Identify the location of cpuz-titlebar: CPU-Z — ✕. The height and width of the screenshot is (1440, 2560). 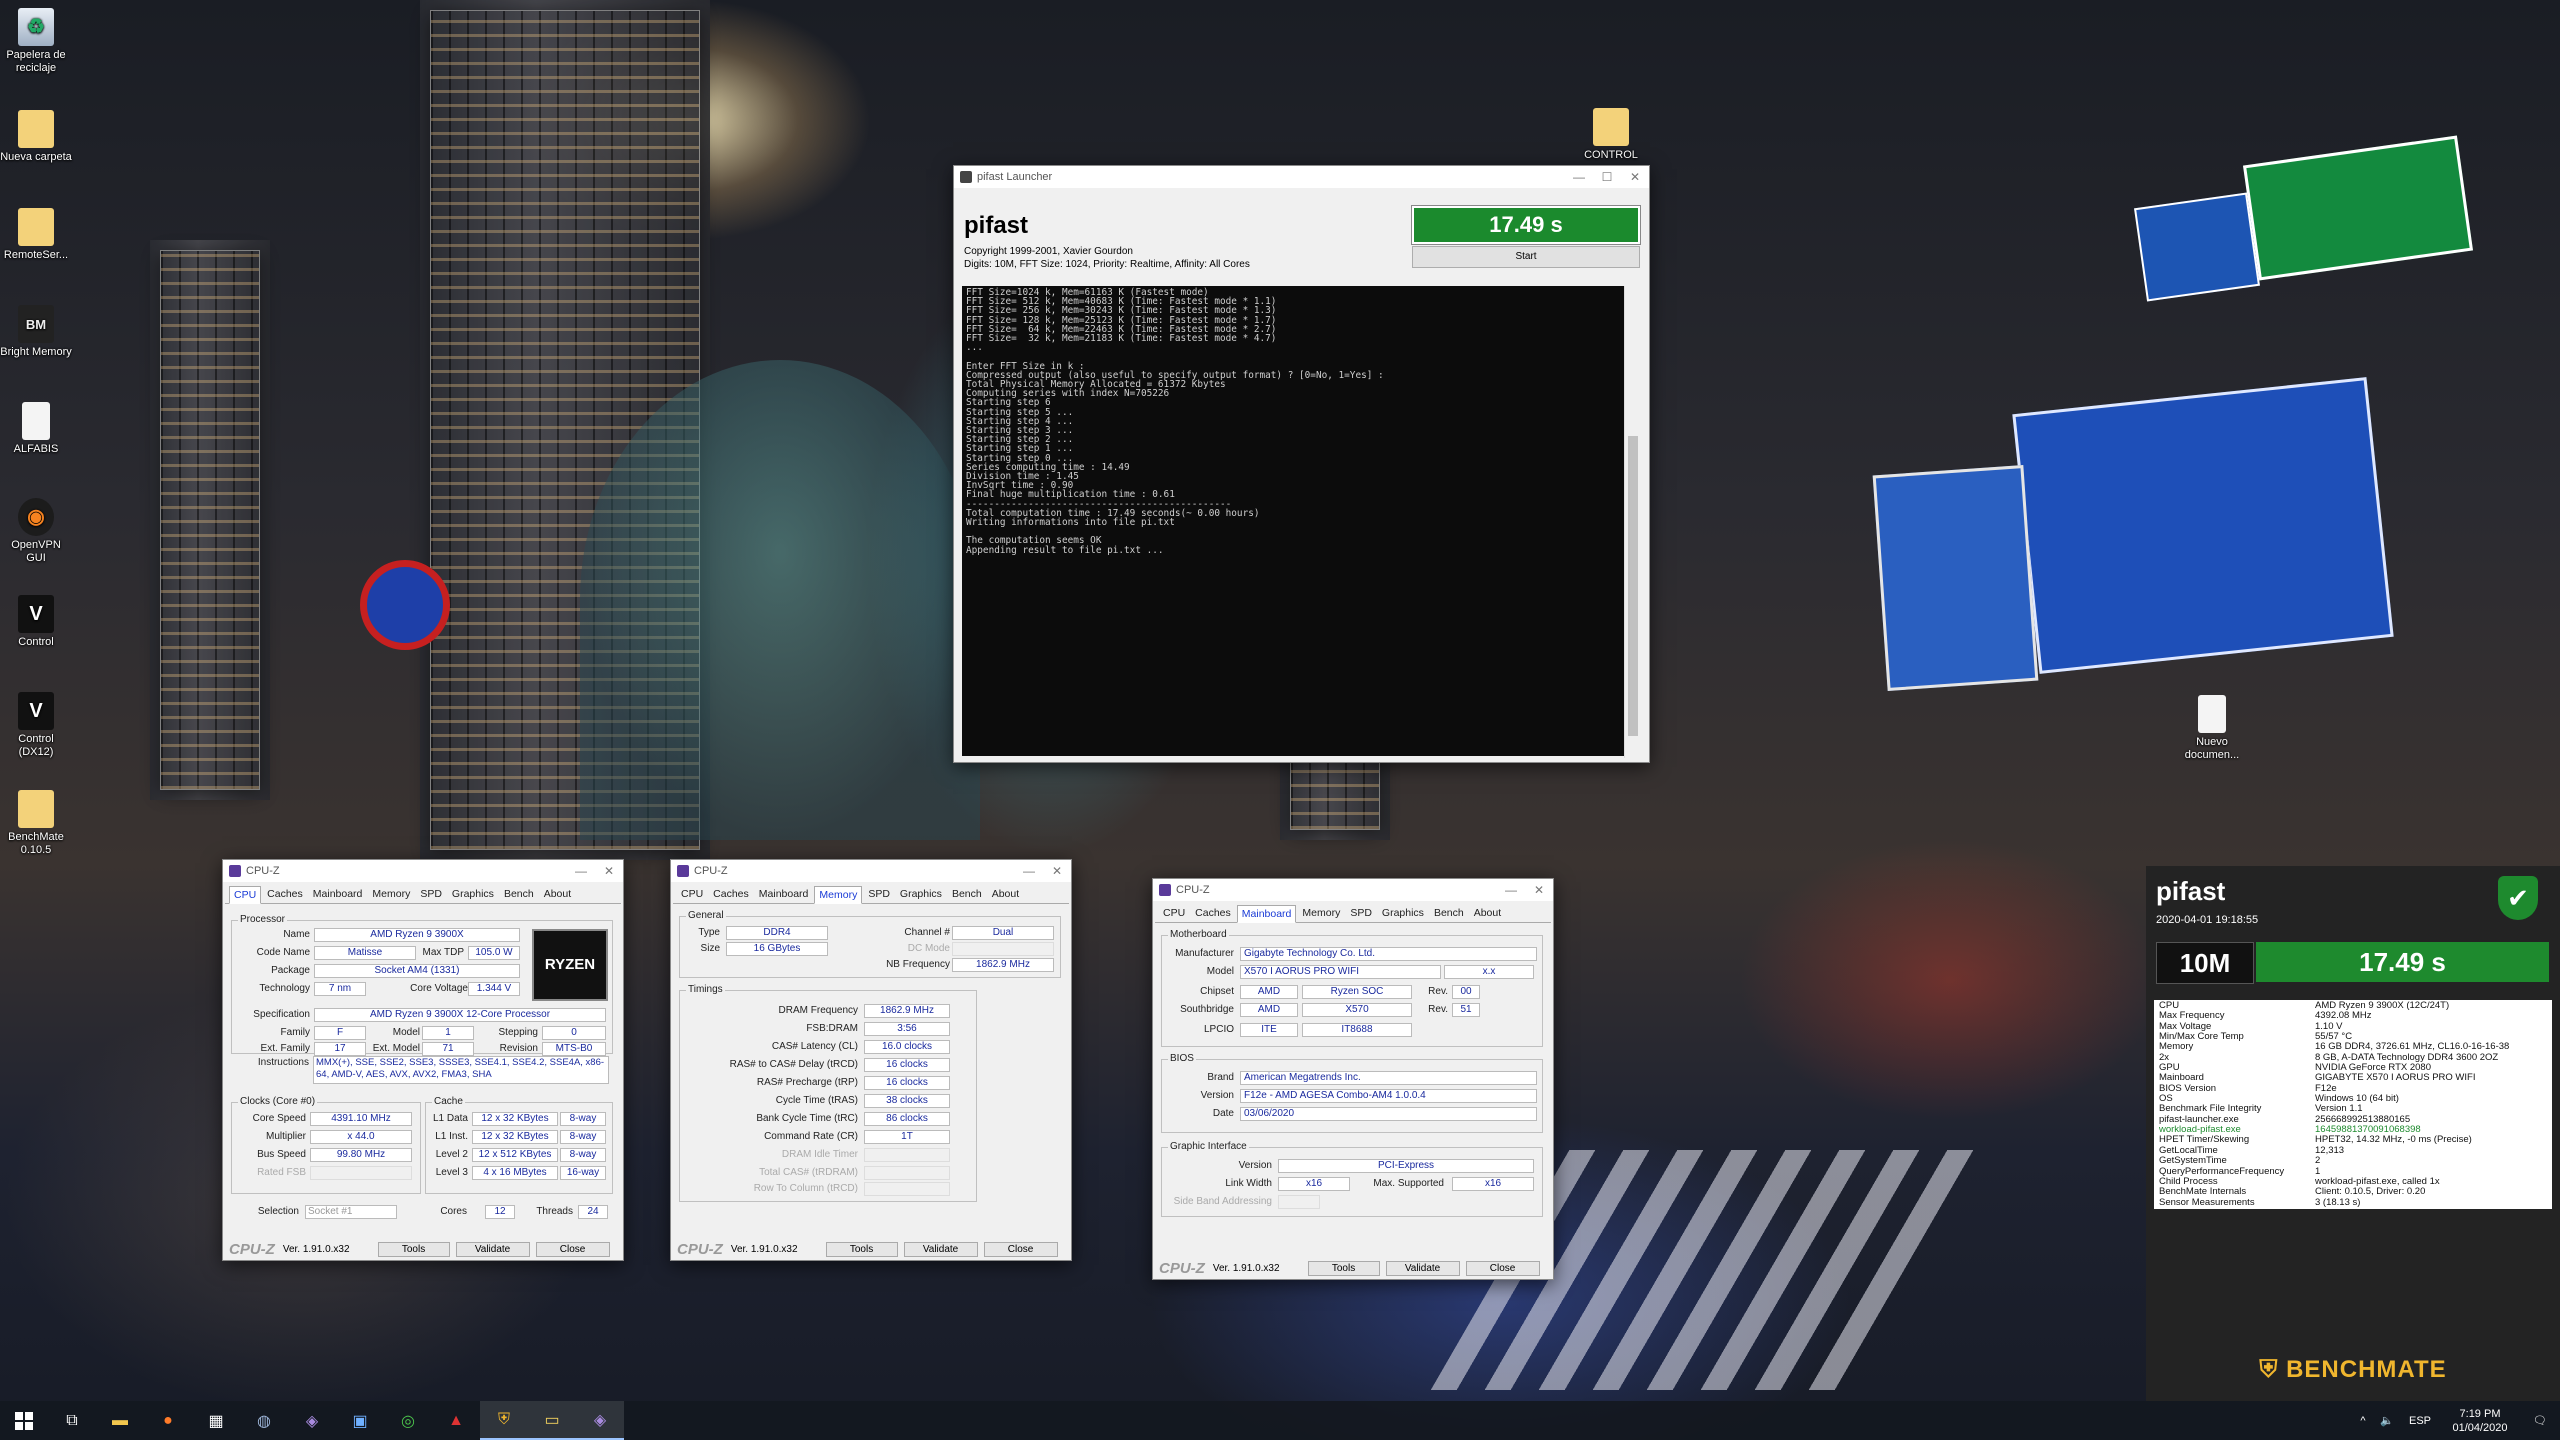
(423, 871).